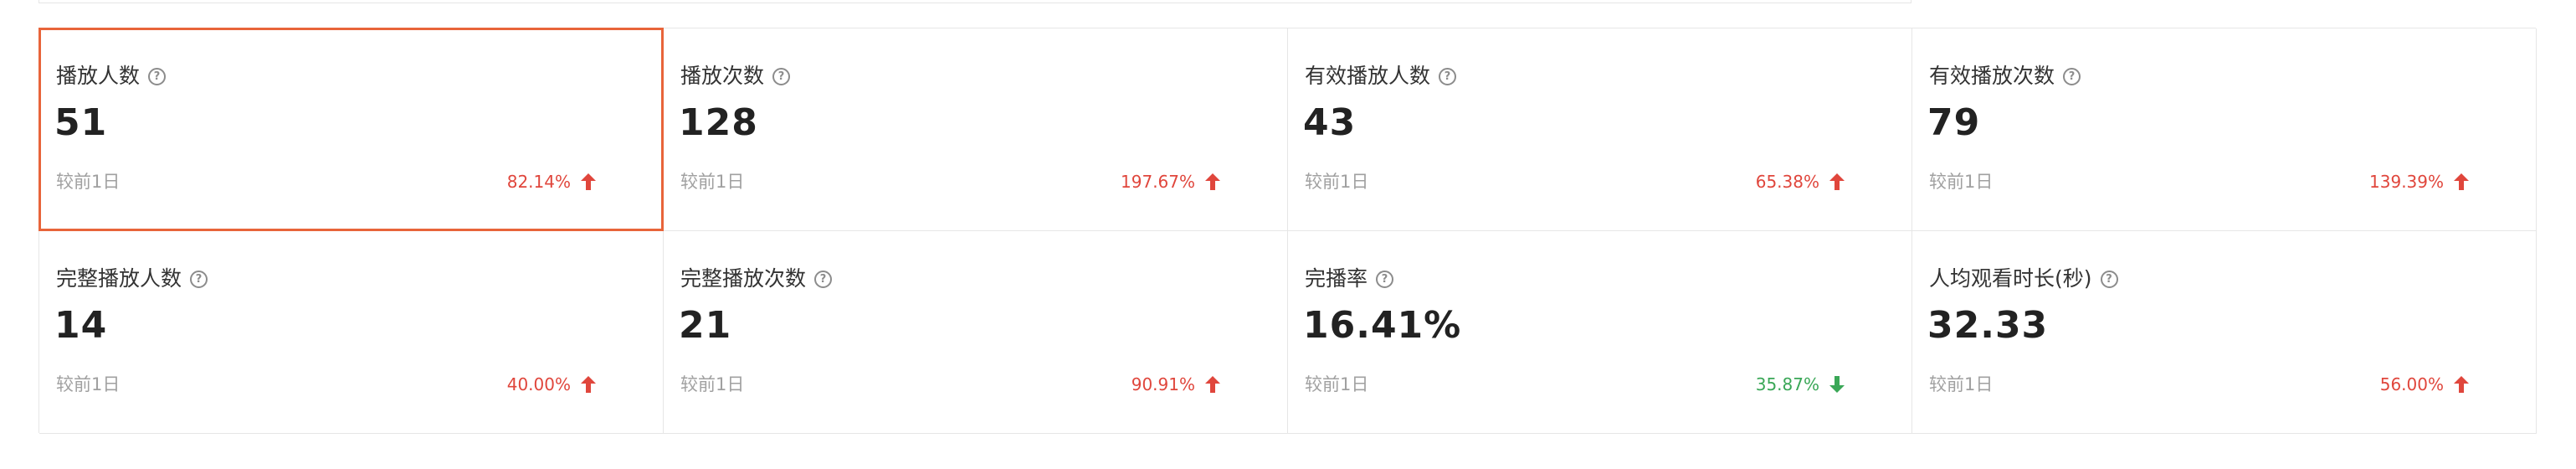 Image resolution: width=2576 pixels, height=469 pixels. Describe the element at coordinates (2224, 129) in the screenshot. I see `metric-card-valid-play-count: 有效播放次数 ? 79 较前1日 139.39%` at that location.